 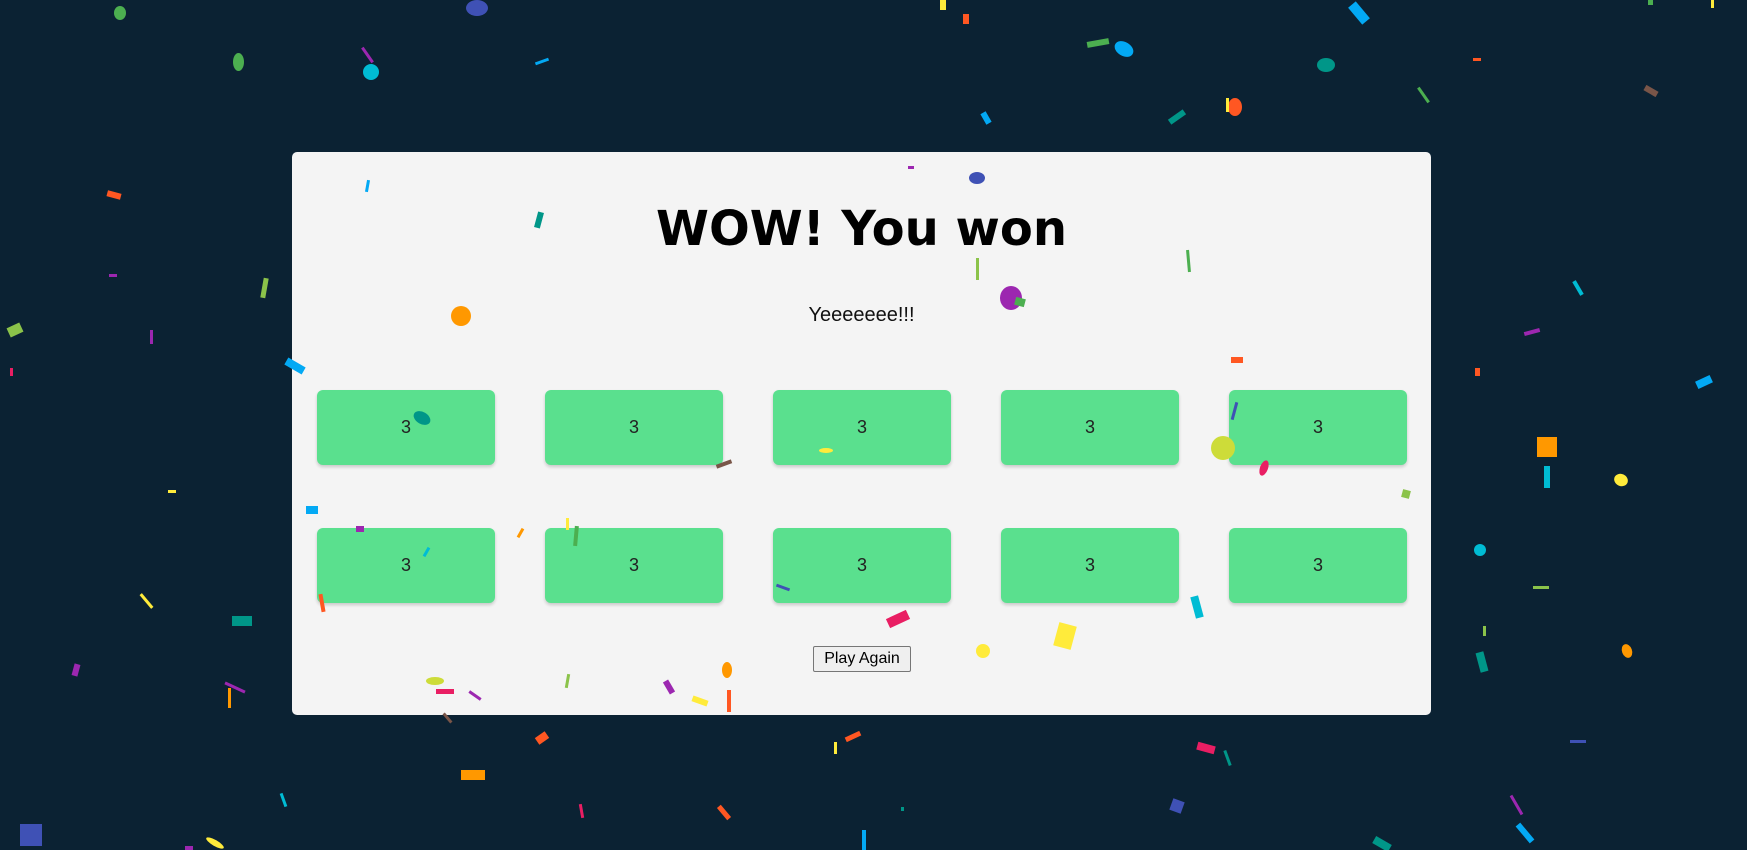 I want to click on win-subtitle: Yeeeeeee!!!, so click(x=861, y=315).